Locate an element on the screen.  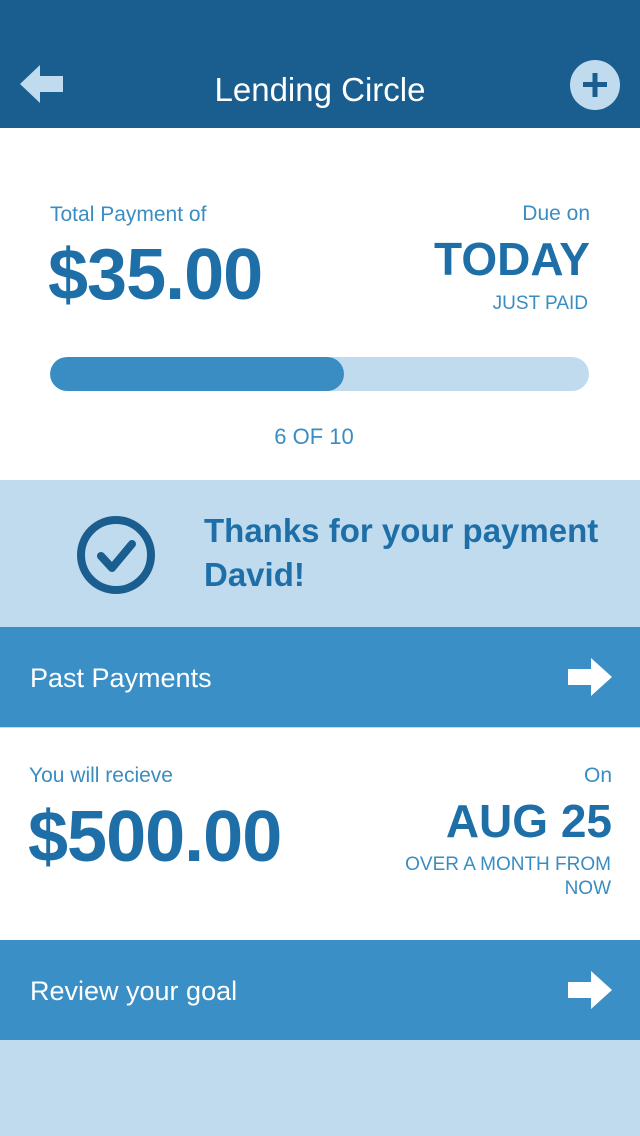
total-payment-amount: $35.00 is located at coordinates (155, 275).